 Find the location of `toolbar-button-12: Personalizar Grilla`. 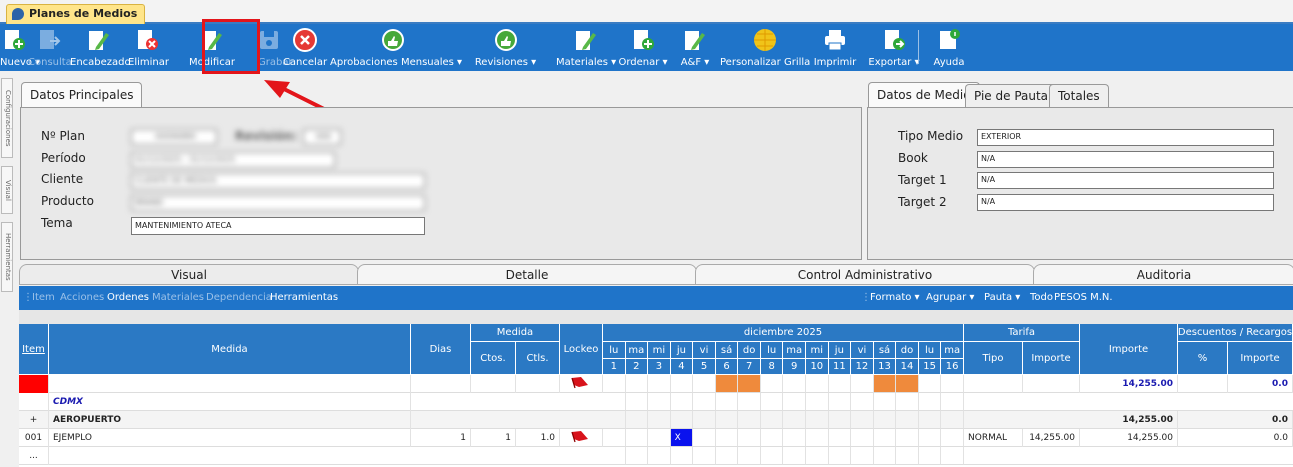

toolbar-button-12: Personalizar Grilla is located at coordinates (765, 47).